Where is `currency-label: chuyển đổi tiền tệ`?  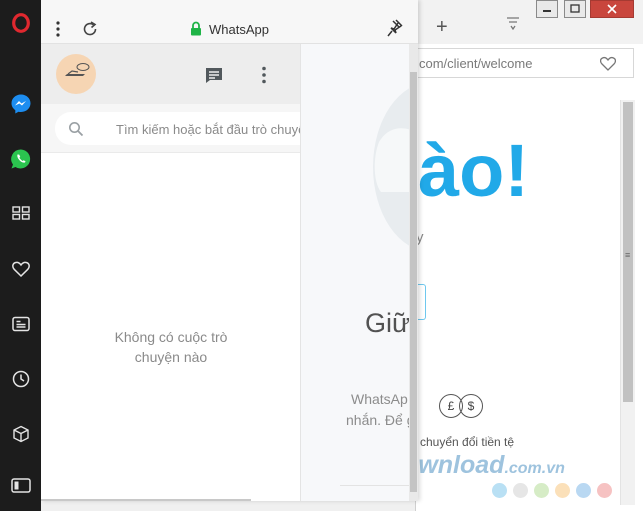
currency-label: chuyển đổi tiền tệ is located at coordinates (467, 442).